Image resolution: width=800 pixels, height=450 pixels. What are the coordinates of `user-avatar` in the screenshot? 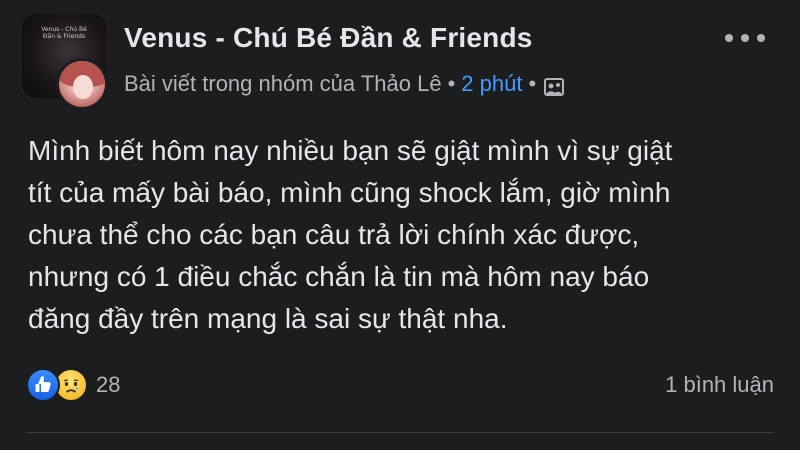 It's located at (82, 84).